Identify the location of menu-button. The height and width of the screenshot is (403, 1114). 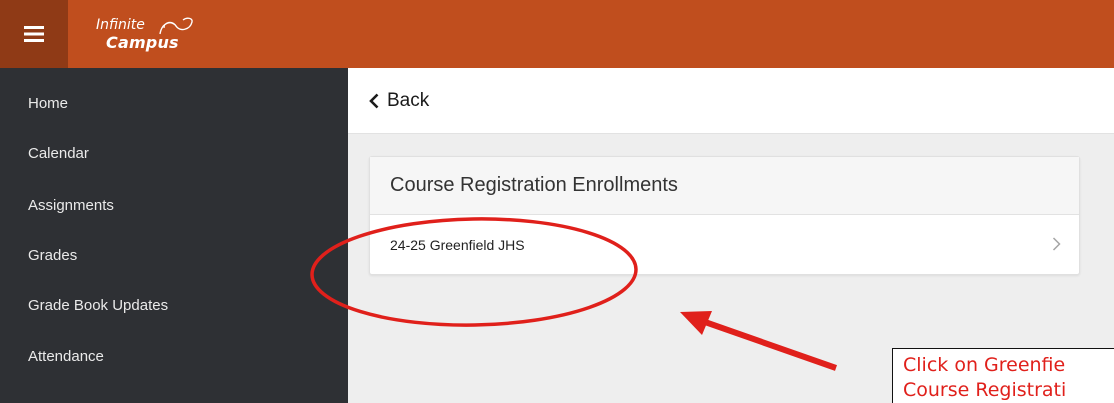
(34, 34).